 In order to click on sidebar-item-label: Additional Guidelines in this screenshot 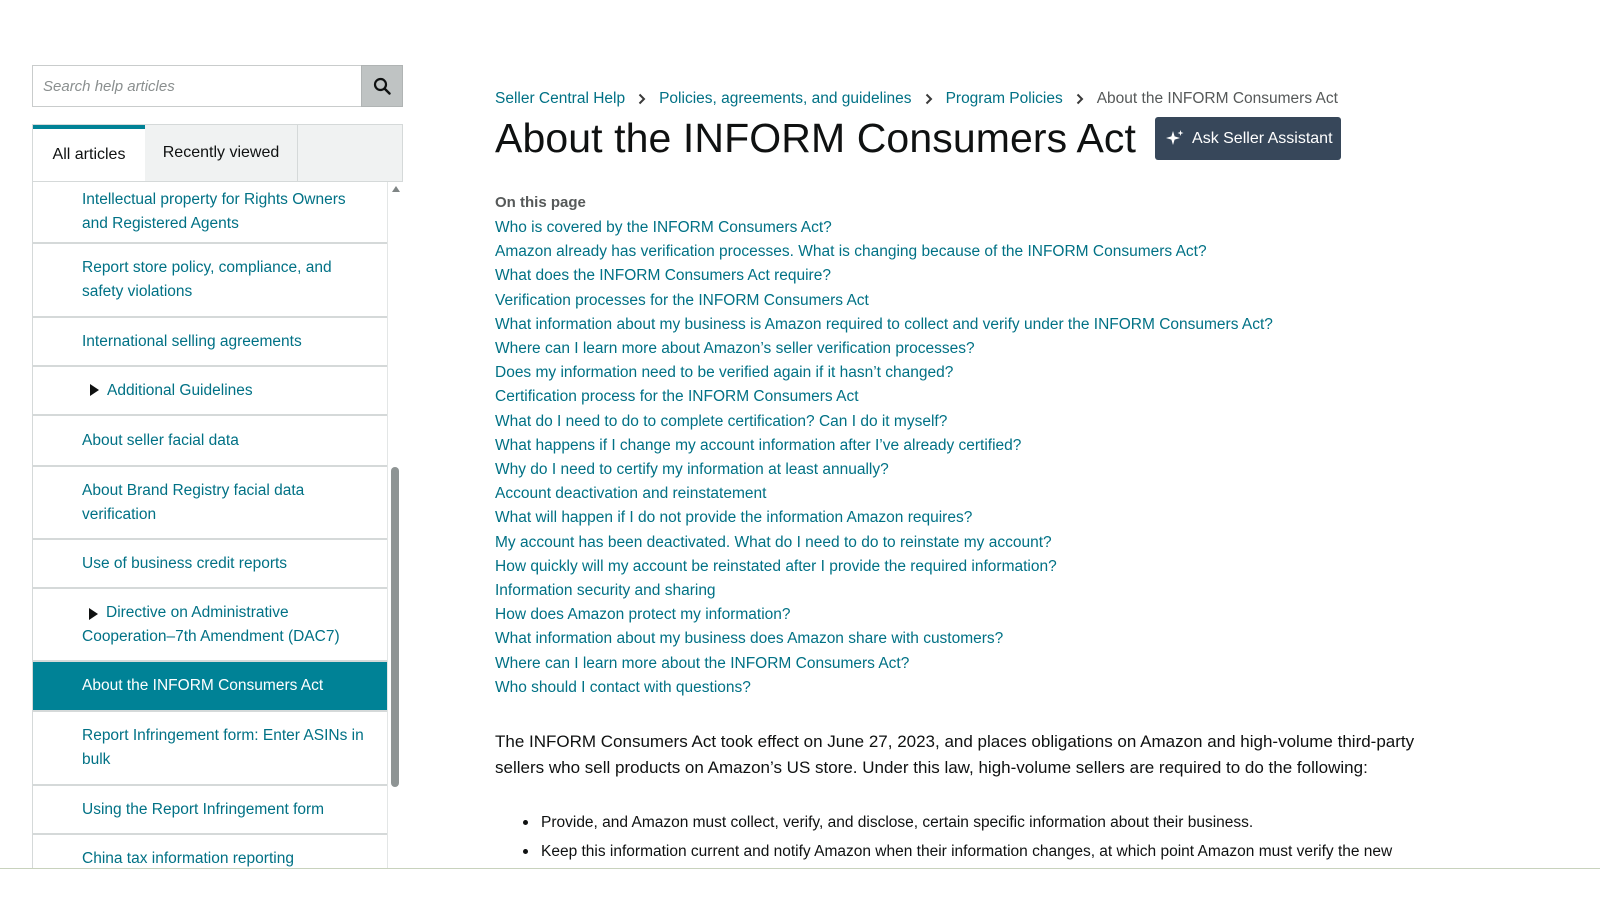, I will do `click(180, 390)`.